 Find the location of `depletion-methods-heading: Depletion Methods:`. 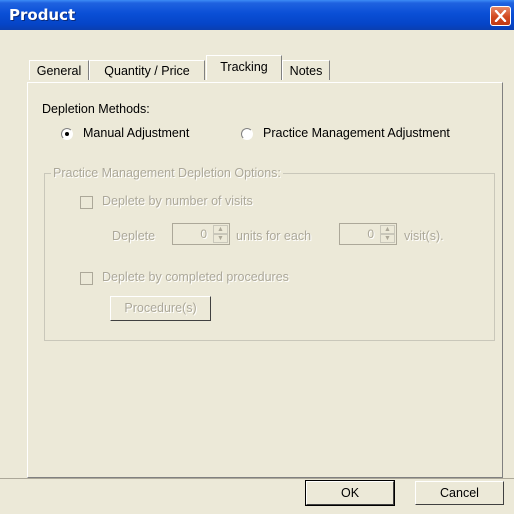

depletion-methods-heading: Depletion Methods: is located at coordinates (96, 109).